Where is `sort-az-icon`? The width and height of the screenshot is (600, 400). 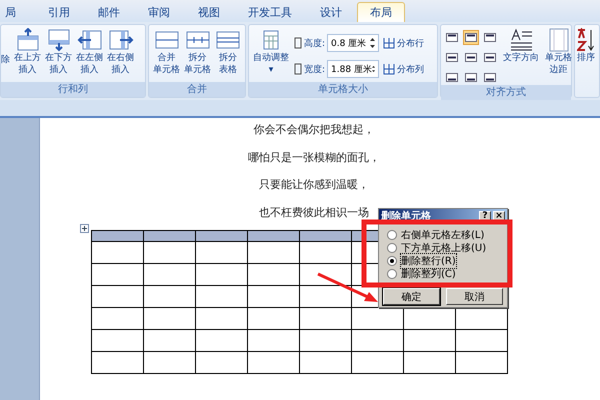
sort-az-icon is located at coordinates (586, 40).